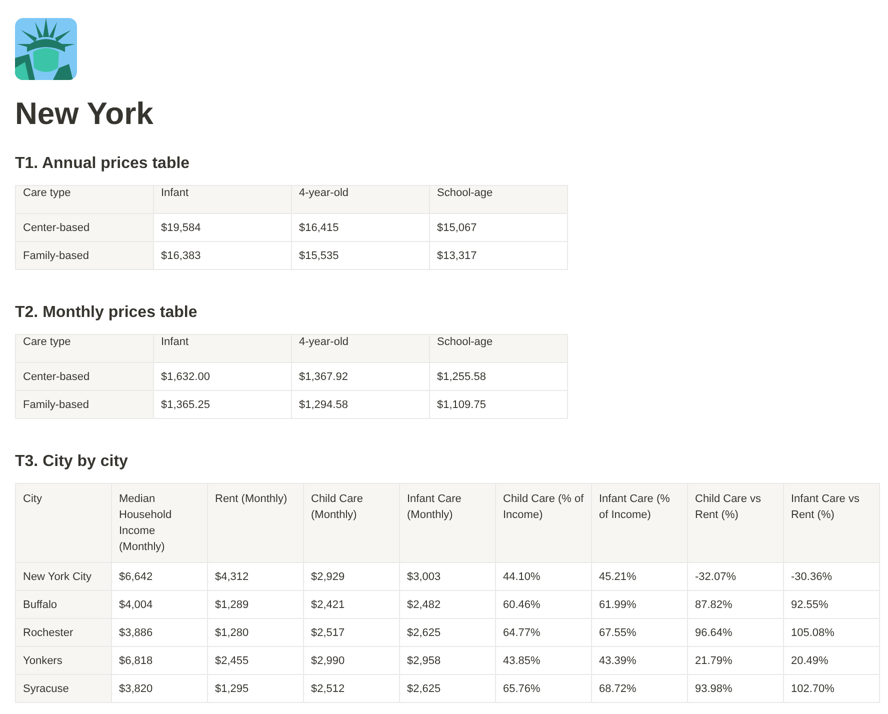 The image size is (888, 714). What do you see at coordinates (223, 376) in the screenshot?
I see `table-cell: $1,632.00` at bounding box center [223, 376].